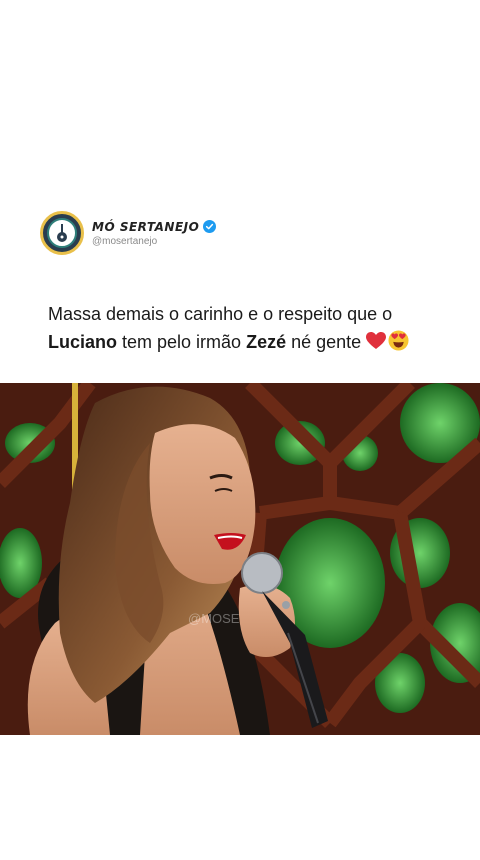 The height and width of the screenshot is (860, 480). What do you see at coordinates (83, 342) in the screenshot?
I see `caption-bold-luciano: Luciano` at bounding box center [83, 342].